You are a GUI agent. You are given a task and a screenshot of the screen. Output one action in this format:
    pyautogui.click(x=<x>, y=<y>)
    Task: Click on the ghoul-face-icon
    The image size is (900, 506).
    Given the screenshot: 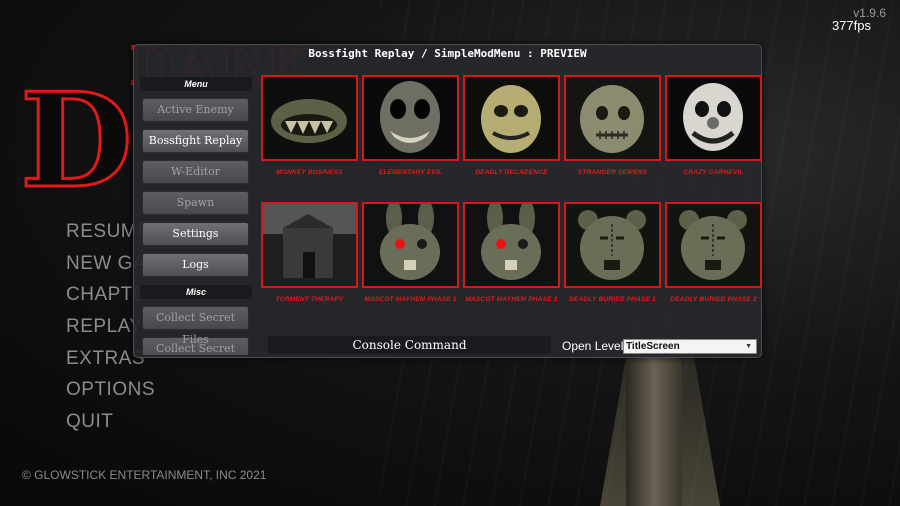 What is the action you would take?
    pyautogui.click(x=410, y=118)
    